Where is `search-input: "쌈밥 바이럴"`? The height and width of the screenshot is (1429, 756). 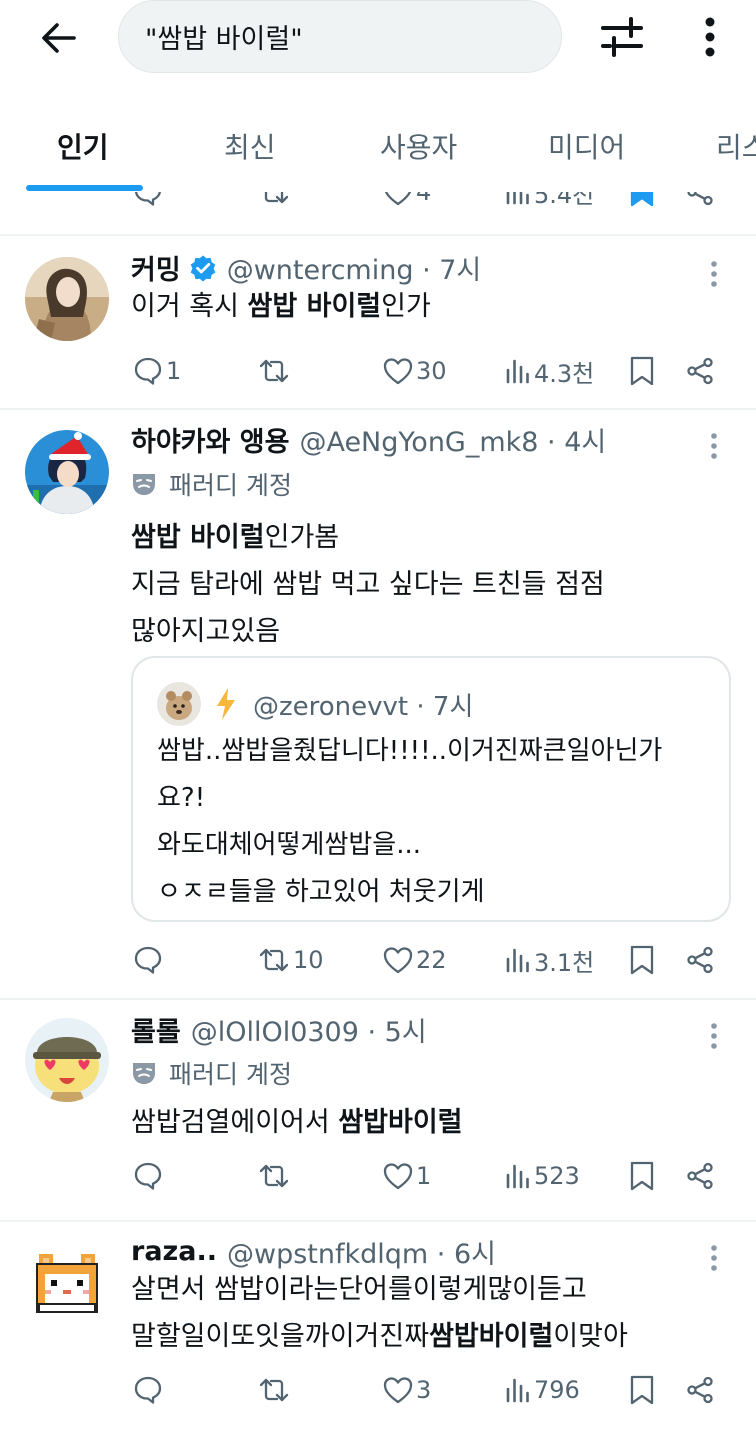 search-input: "쌈밥 바이럴" is located at coordinates (340, 36).